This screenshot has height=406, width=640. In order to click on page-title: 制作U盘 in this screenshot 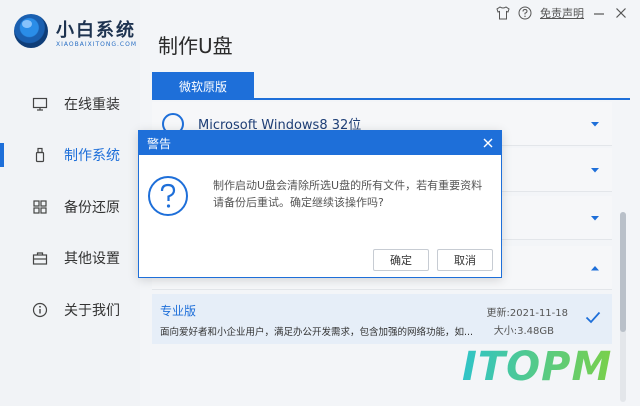, I will do `click(195, 46)`.